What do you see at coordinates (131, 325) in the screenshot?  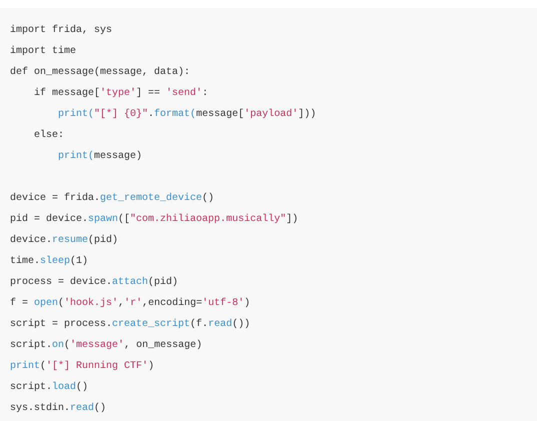 I see `code-line: script = process.create_script(f.read())` at bounding box center [131, 325].